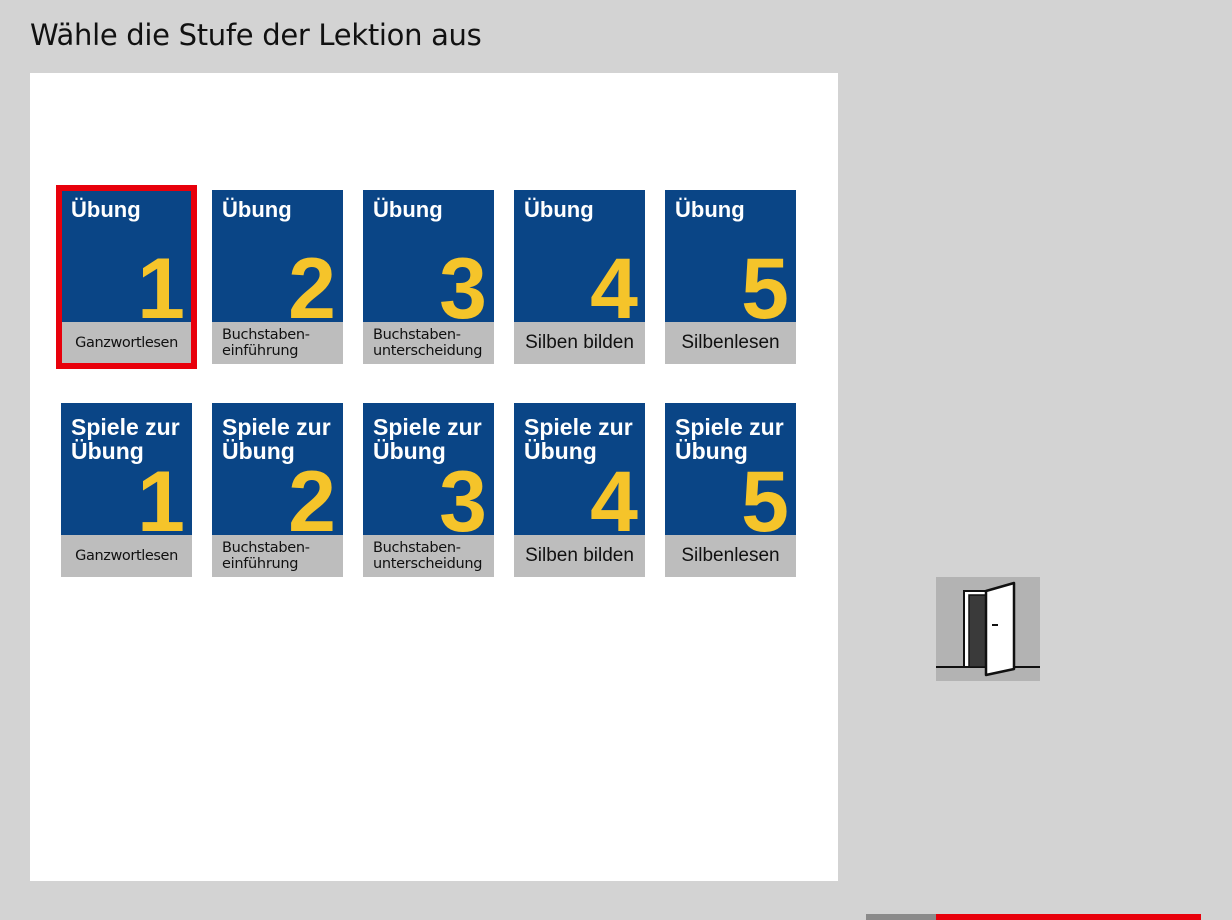 Image resolution: width=1232 pixels, height=920 pixels. Describe the element at coordinates (579, 256) in the screenshot. I see `tile-cover: Übung 4` at that location.